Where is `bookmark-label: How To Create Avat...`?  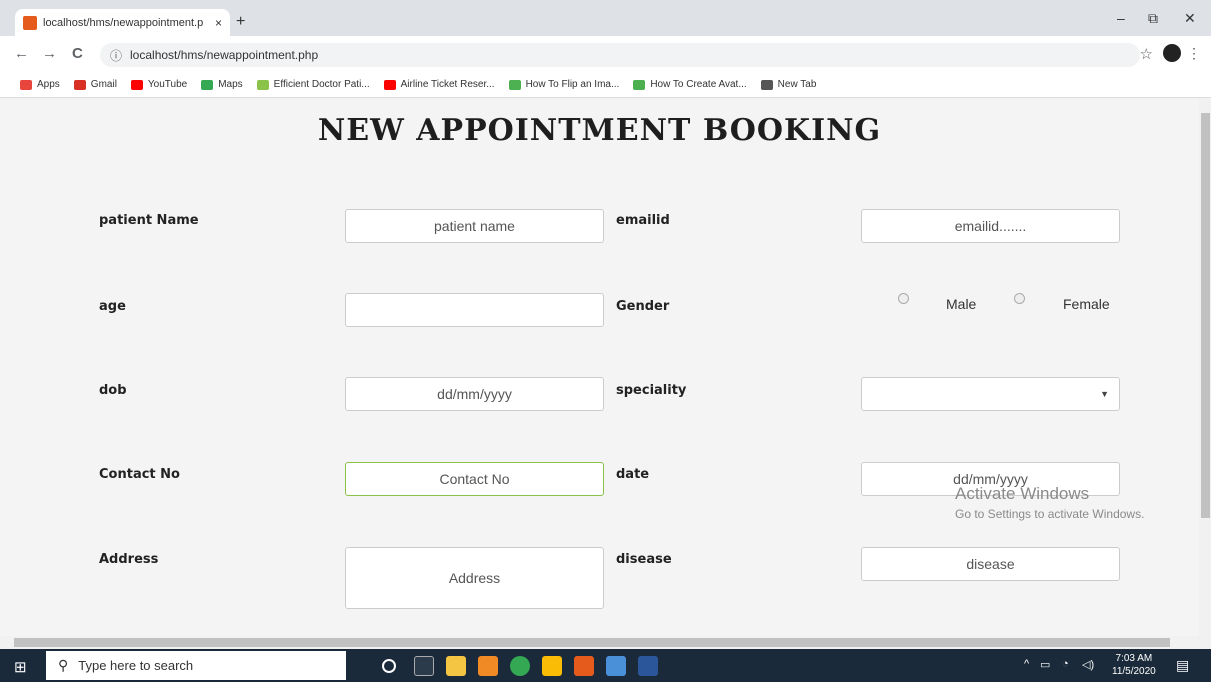 bookmark-label: How To Create Avat... is located at coordinates (698, 84).